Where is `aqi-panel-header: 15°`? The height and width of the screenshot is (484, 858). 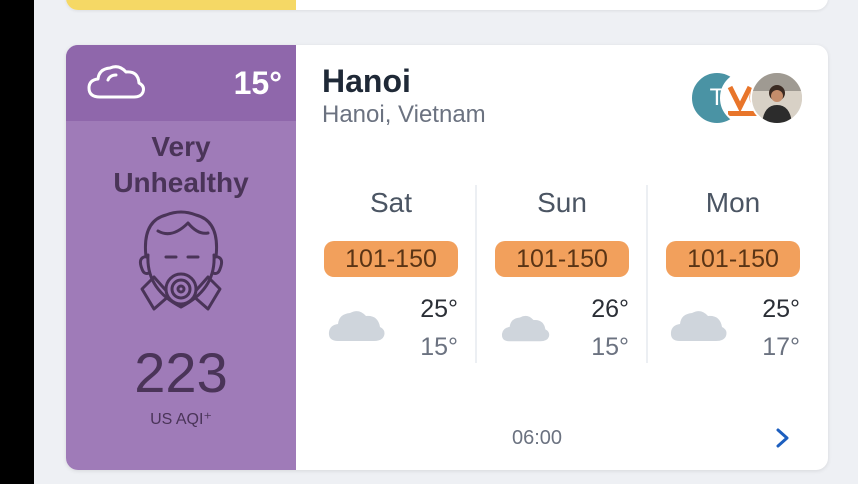 aqi-panel-header: 15° is located at coordinates (181, 83).